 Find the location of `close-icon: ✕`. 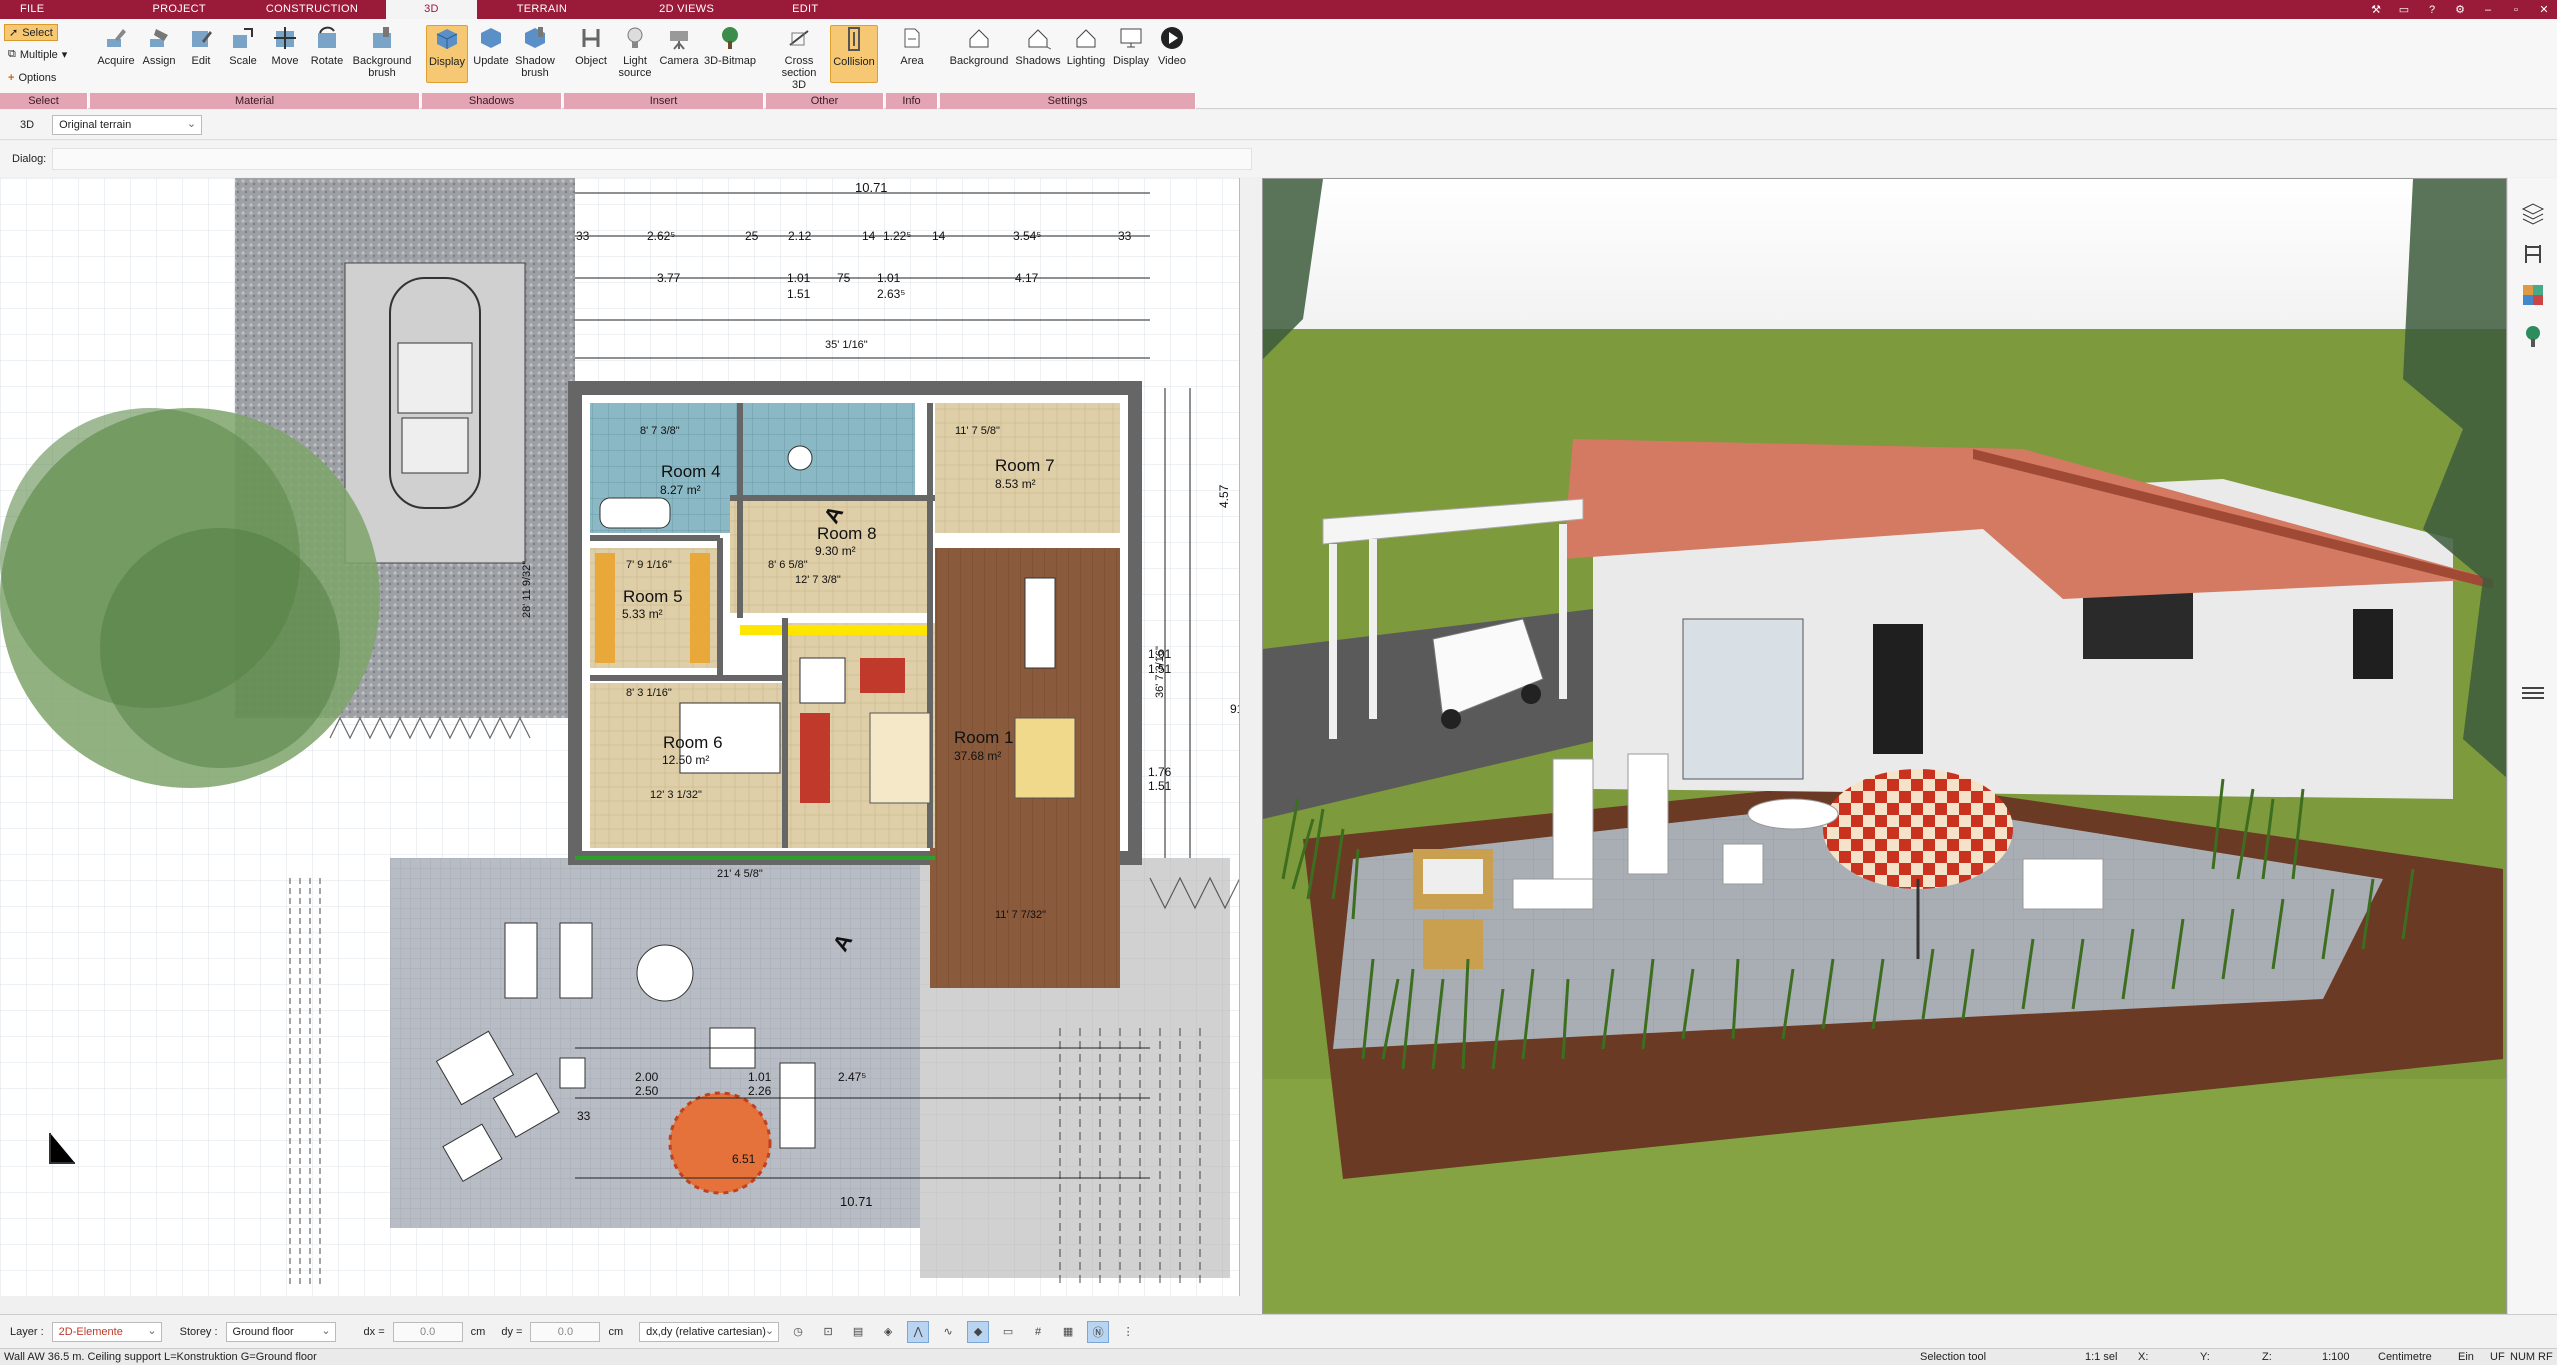

close-icon: ✕ is located at coordinates (2544, 9).